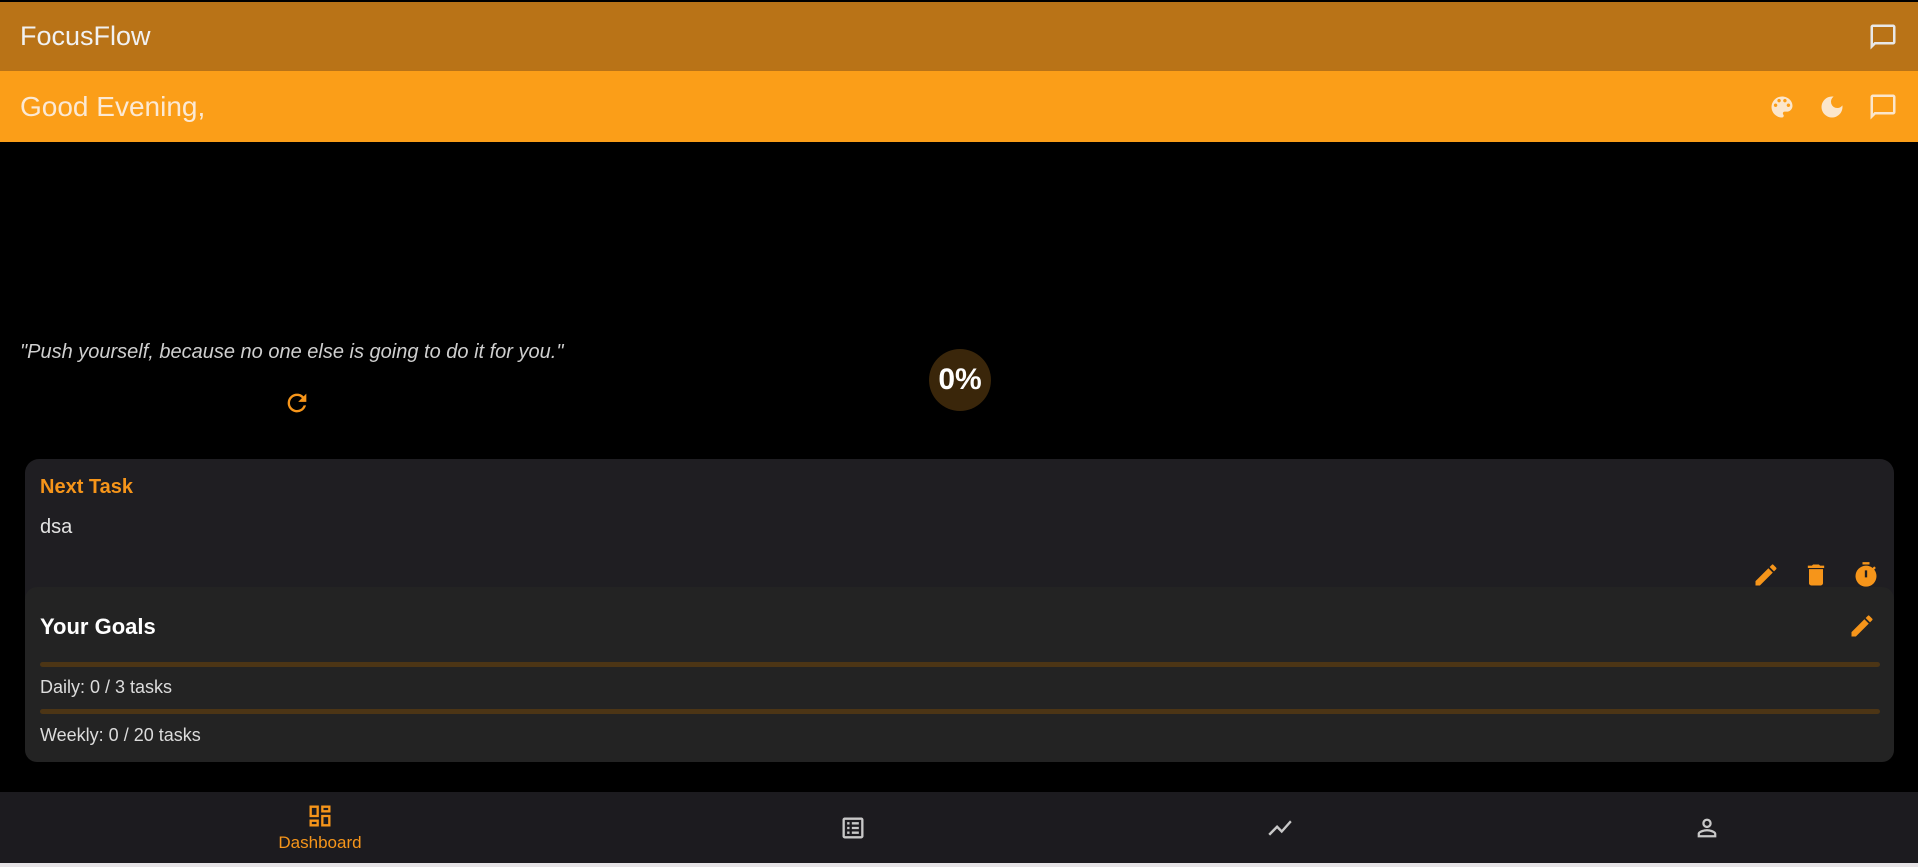 The image size is (1918, 867). I want to click on daily-progress-bar, so click(960, 664).